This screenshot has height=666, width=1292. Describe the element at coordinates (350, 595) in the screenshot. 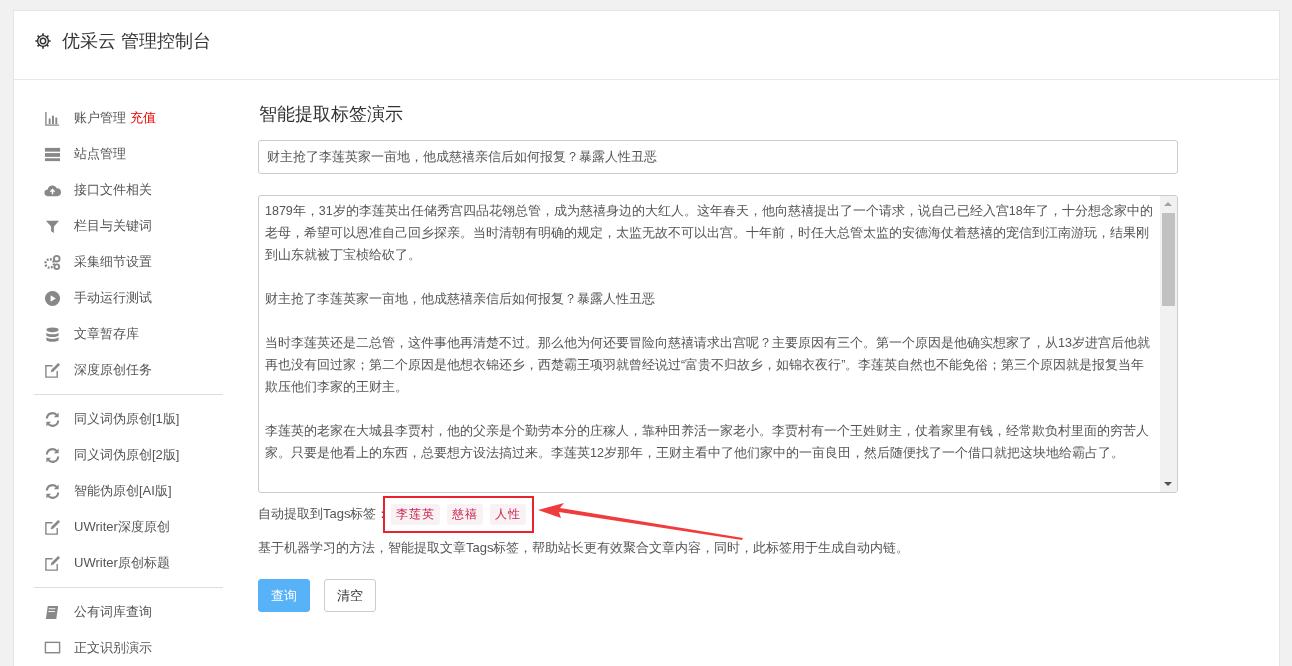

I see `clear-button: 清空` at that location.